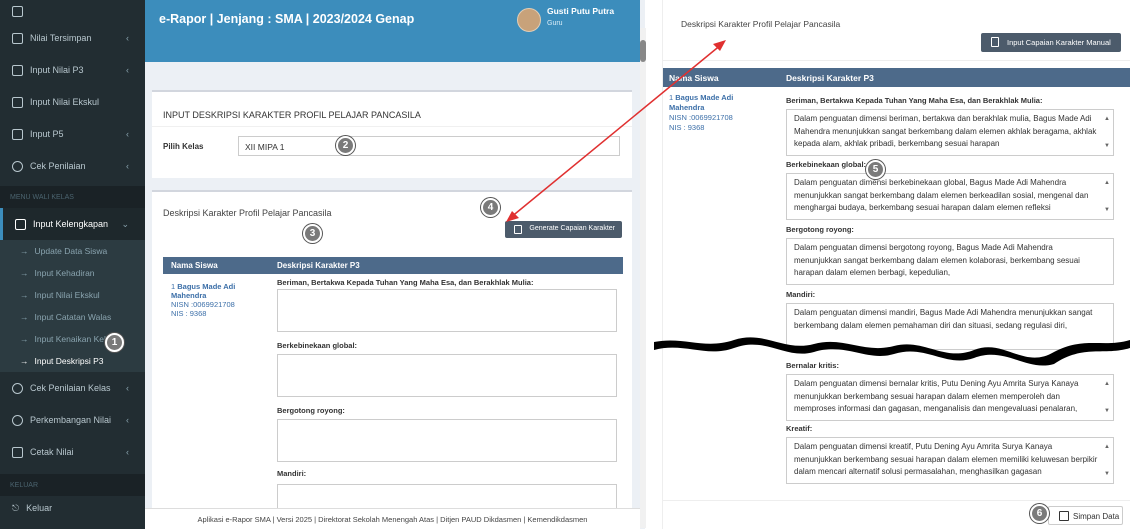 This screenshot has width=1130, height=529. What do you see at coordinates (616, 131) in the screenshot?
I see `annotation-arrow` at bounding box center [616, 131].